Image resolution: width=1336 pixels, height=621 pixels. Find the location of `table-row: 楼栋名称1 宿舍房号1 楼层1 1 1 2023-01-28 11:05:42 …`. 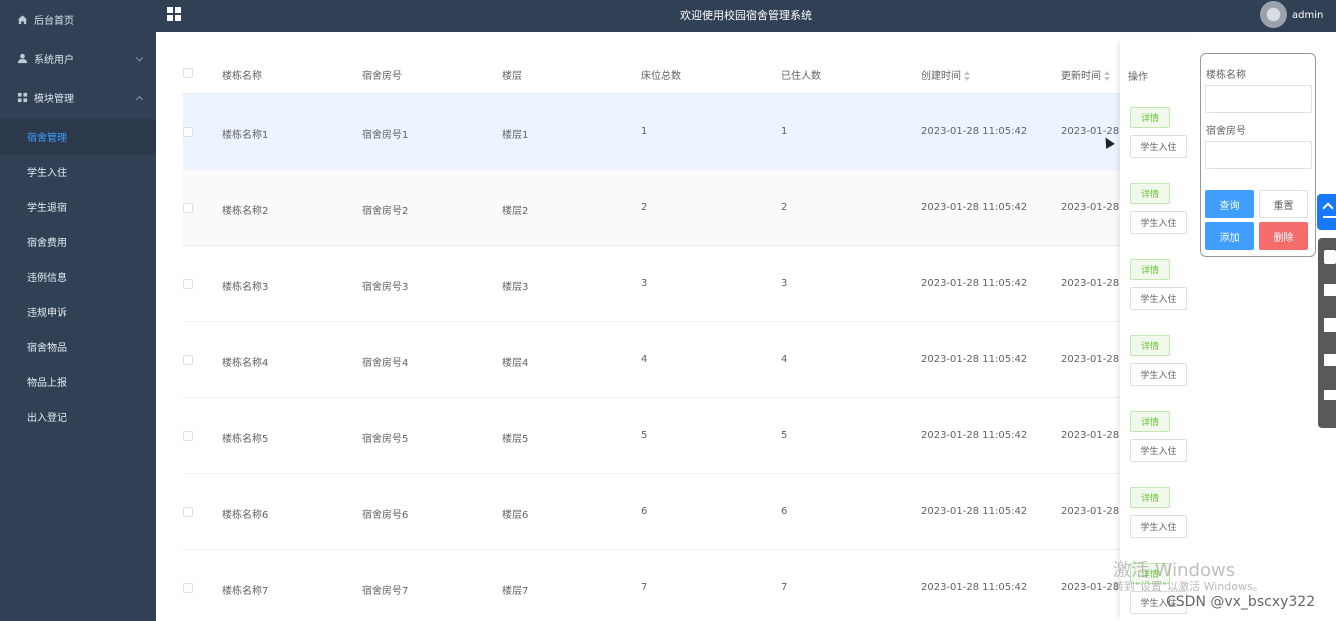

table-row: 楼栋名称1 宿舍房号1 楼层1 1 1 2023-01-28 11:05:42 … is located at coordinates (692, 132).